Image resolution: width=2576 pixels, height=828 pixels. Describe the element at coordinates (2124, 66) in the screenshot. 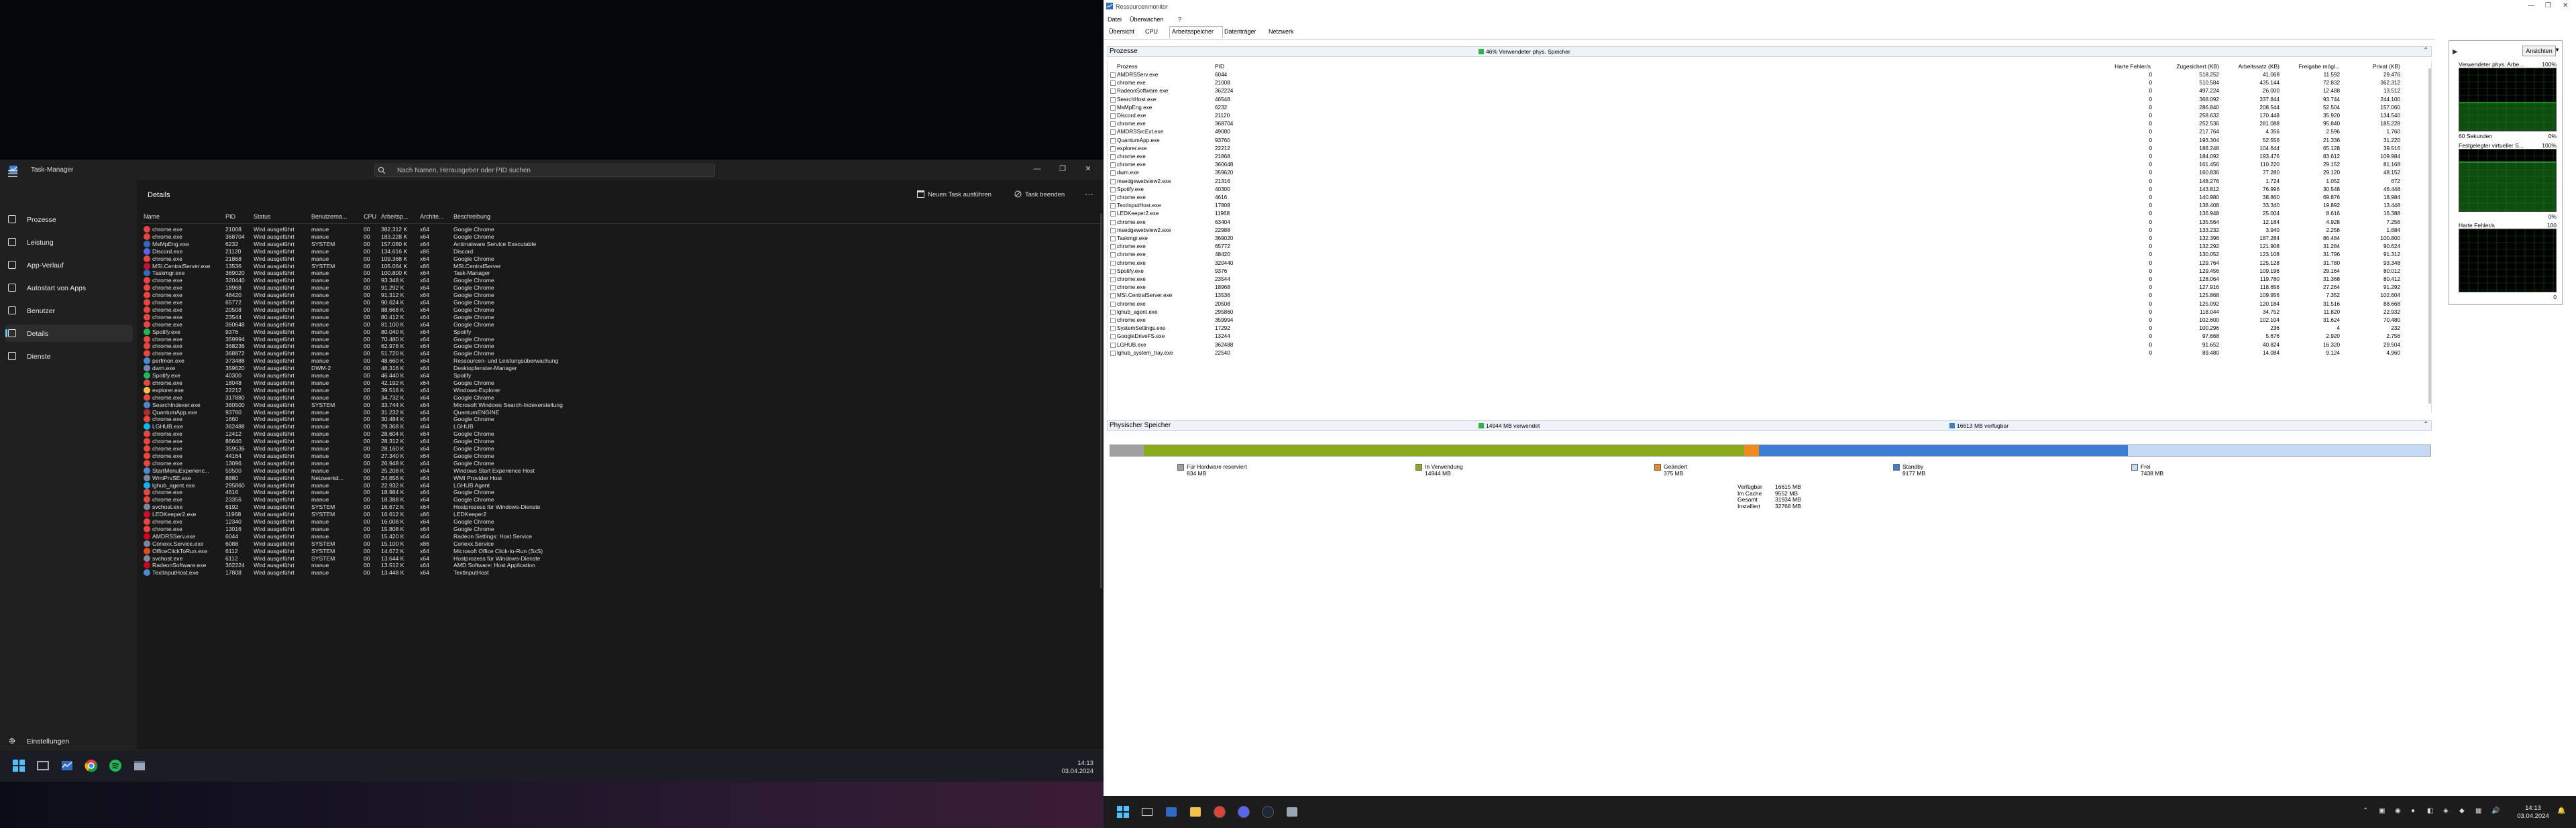

I see `process-column-header-2: Harte Fehler/s` at that location.